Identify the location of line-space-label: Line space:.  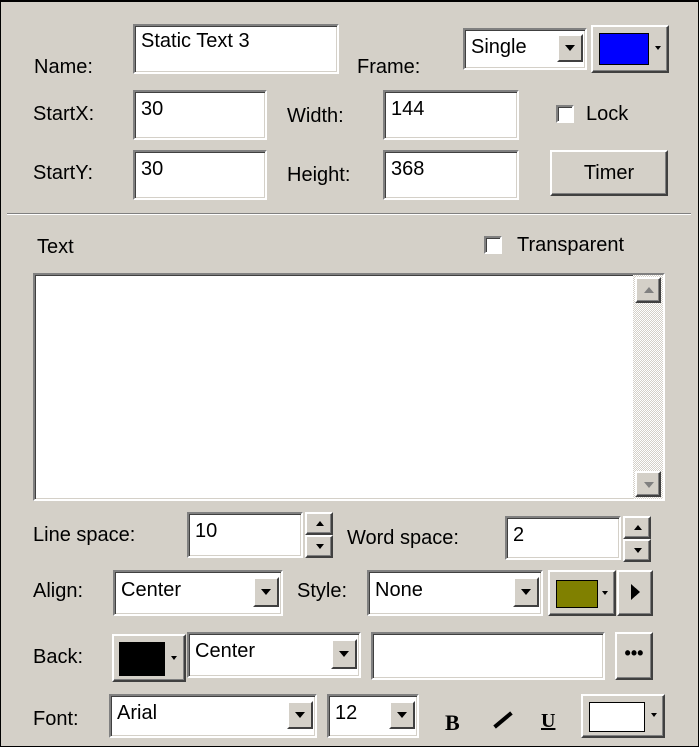
(84, 535).